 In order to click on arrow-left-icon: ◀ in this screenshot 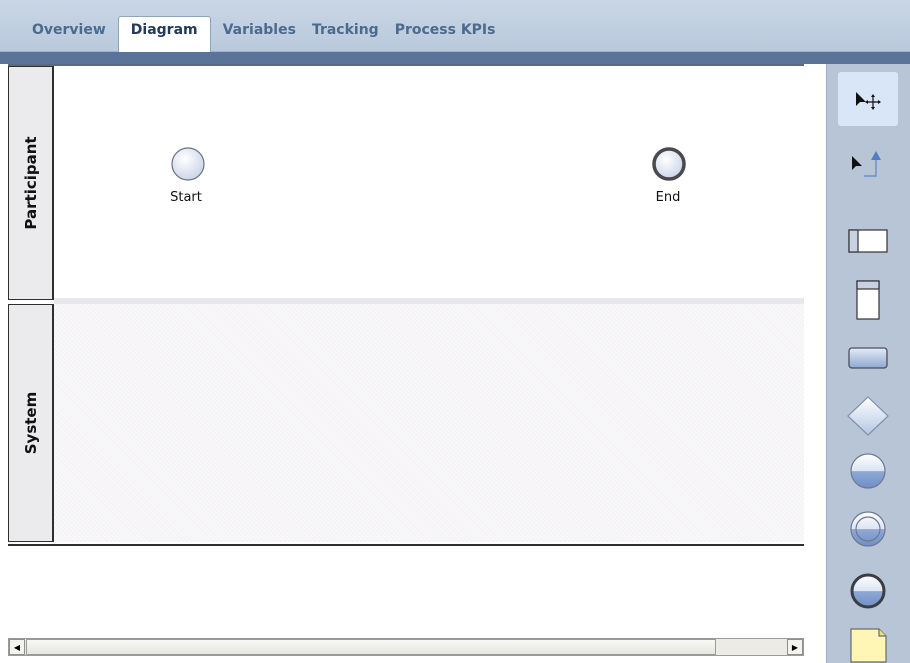, I will do `click(17, 647)`.